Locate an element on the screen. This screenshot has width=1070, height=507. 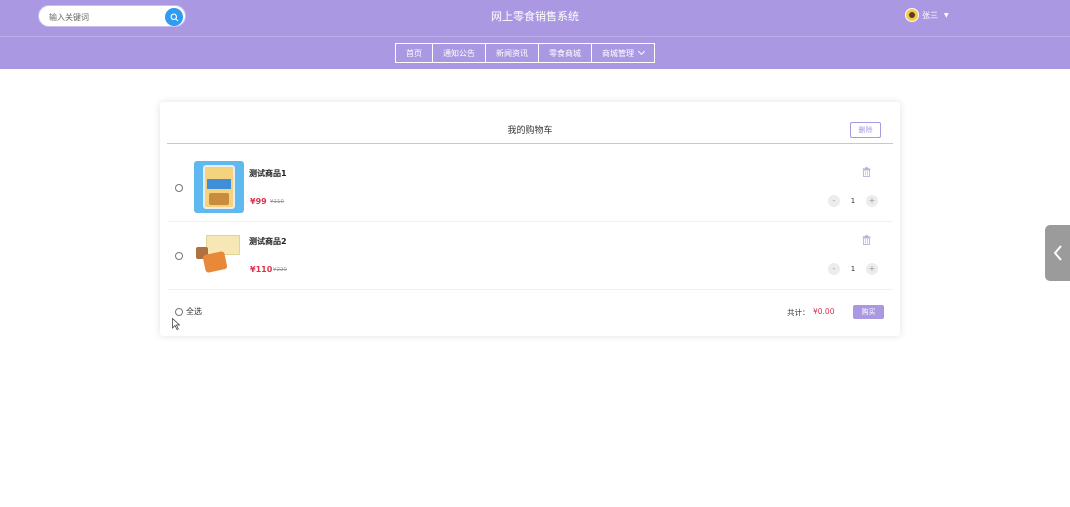
top-header: 网上零食销售系统 张三 ▼ is located at coordinates (535, 18).